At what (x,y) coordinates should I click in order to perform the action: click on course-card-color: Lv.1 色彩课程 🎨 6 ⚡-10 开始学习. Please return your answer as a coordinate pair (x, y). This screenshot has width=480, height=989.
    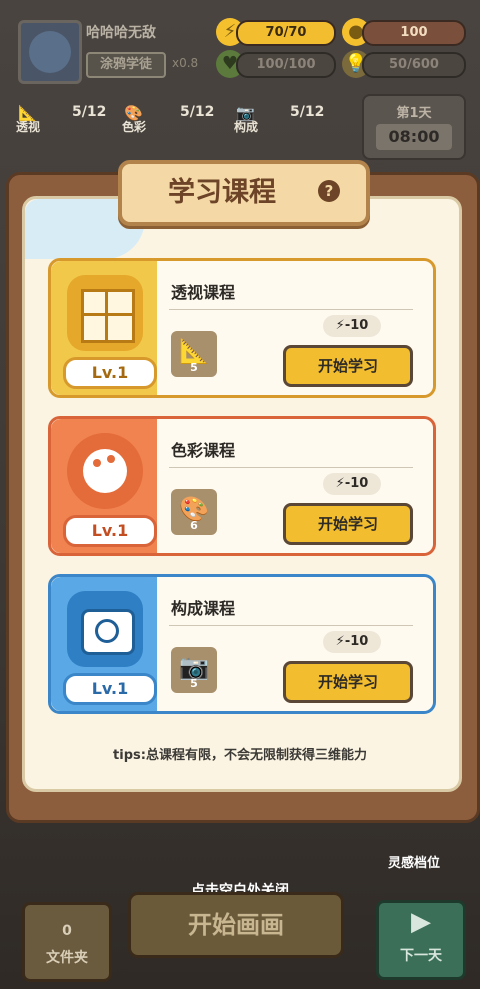
    Looking at the image, I should click on (242, 486).